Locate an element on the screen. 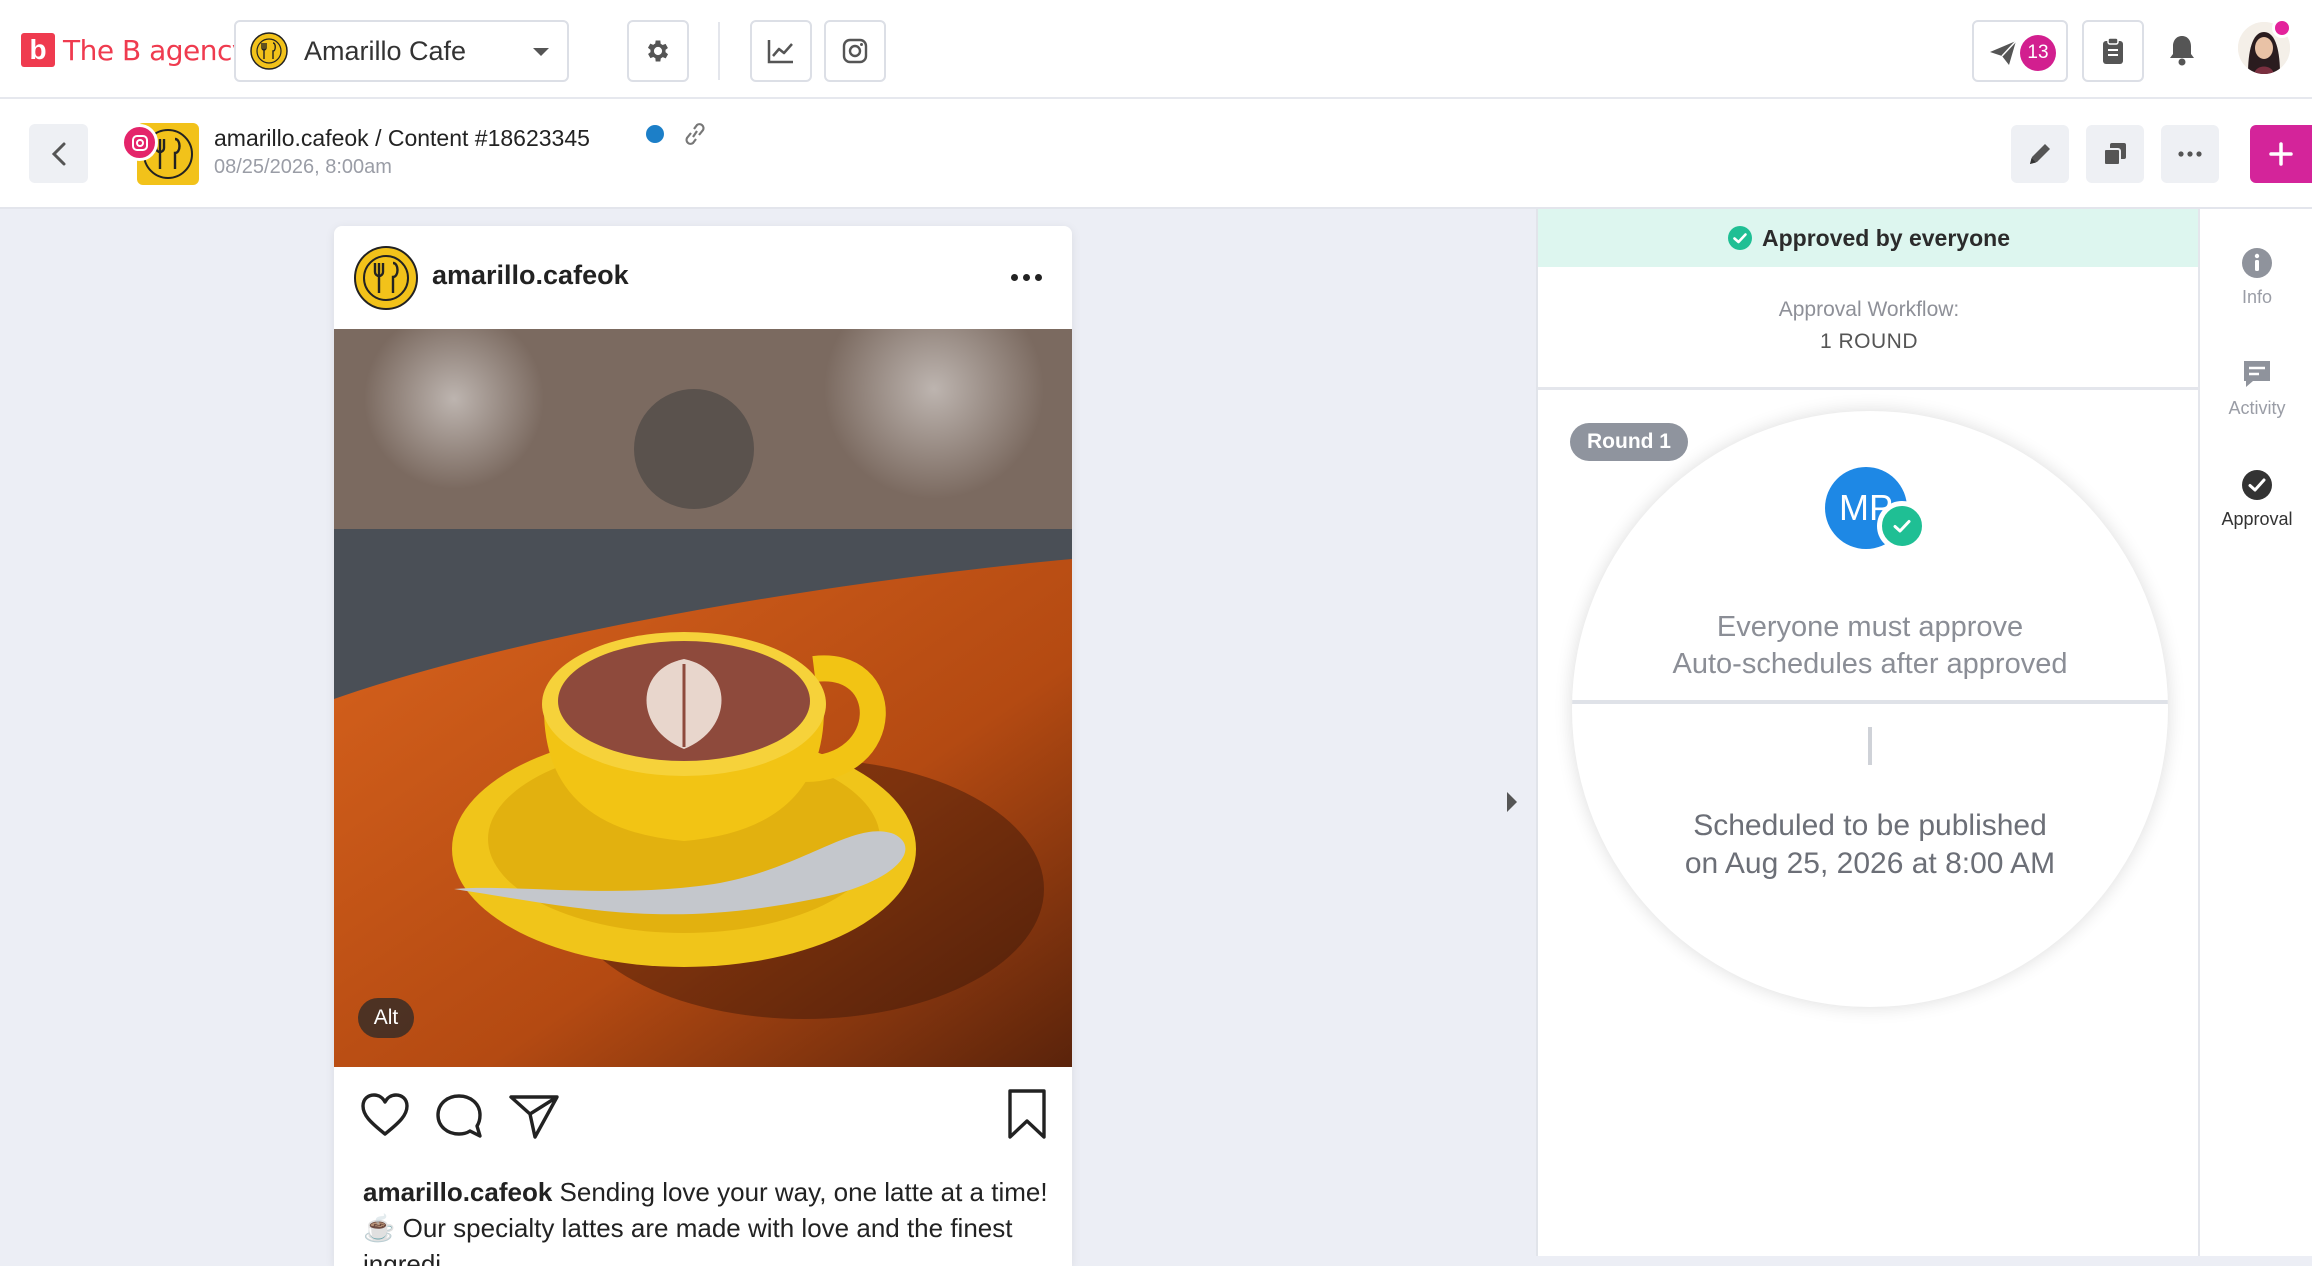 The image size is (2312, 1266). post-username: amarillo.cafeok is located at coordinates (530, 275).